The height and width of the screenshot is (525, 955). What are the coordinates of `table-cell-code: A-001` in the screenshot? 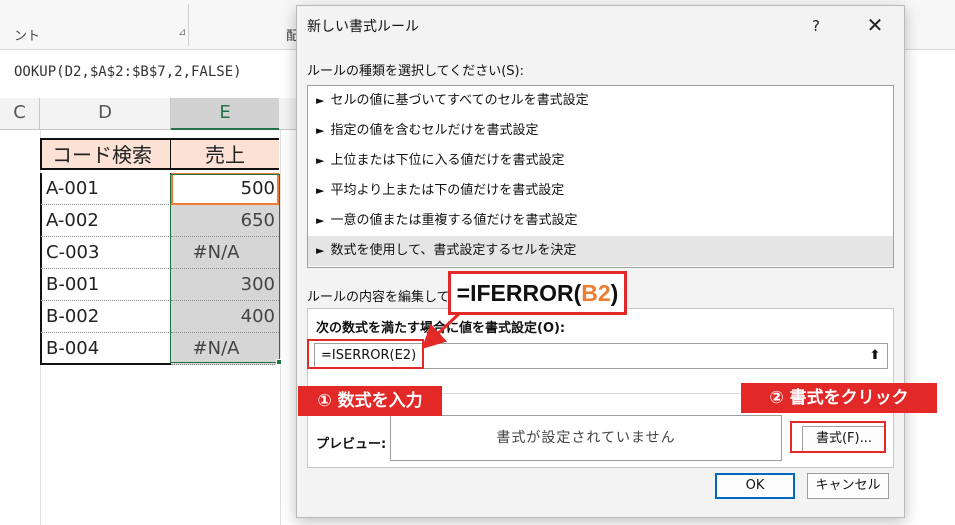 It's located at (105, 189).